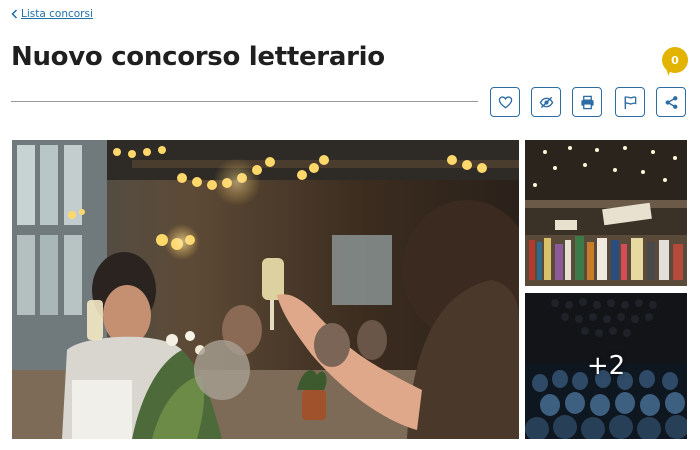 The width and height of the screenshot is (700, 450). What do you see at coordinates (14, 14) in the screenshot?
I see `chevron-left-icon` at bounding box center [14, 14].